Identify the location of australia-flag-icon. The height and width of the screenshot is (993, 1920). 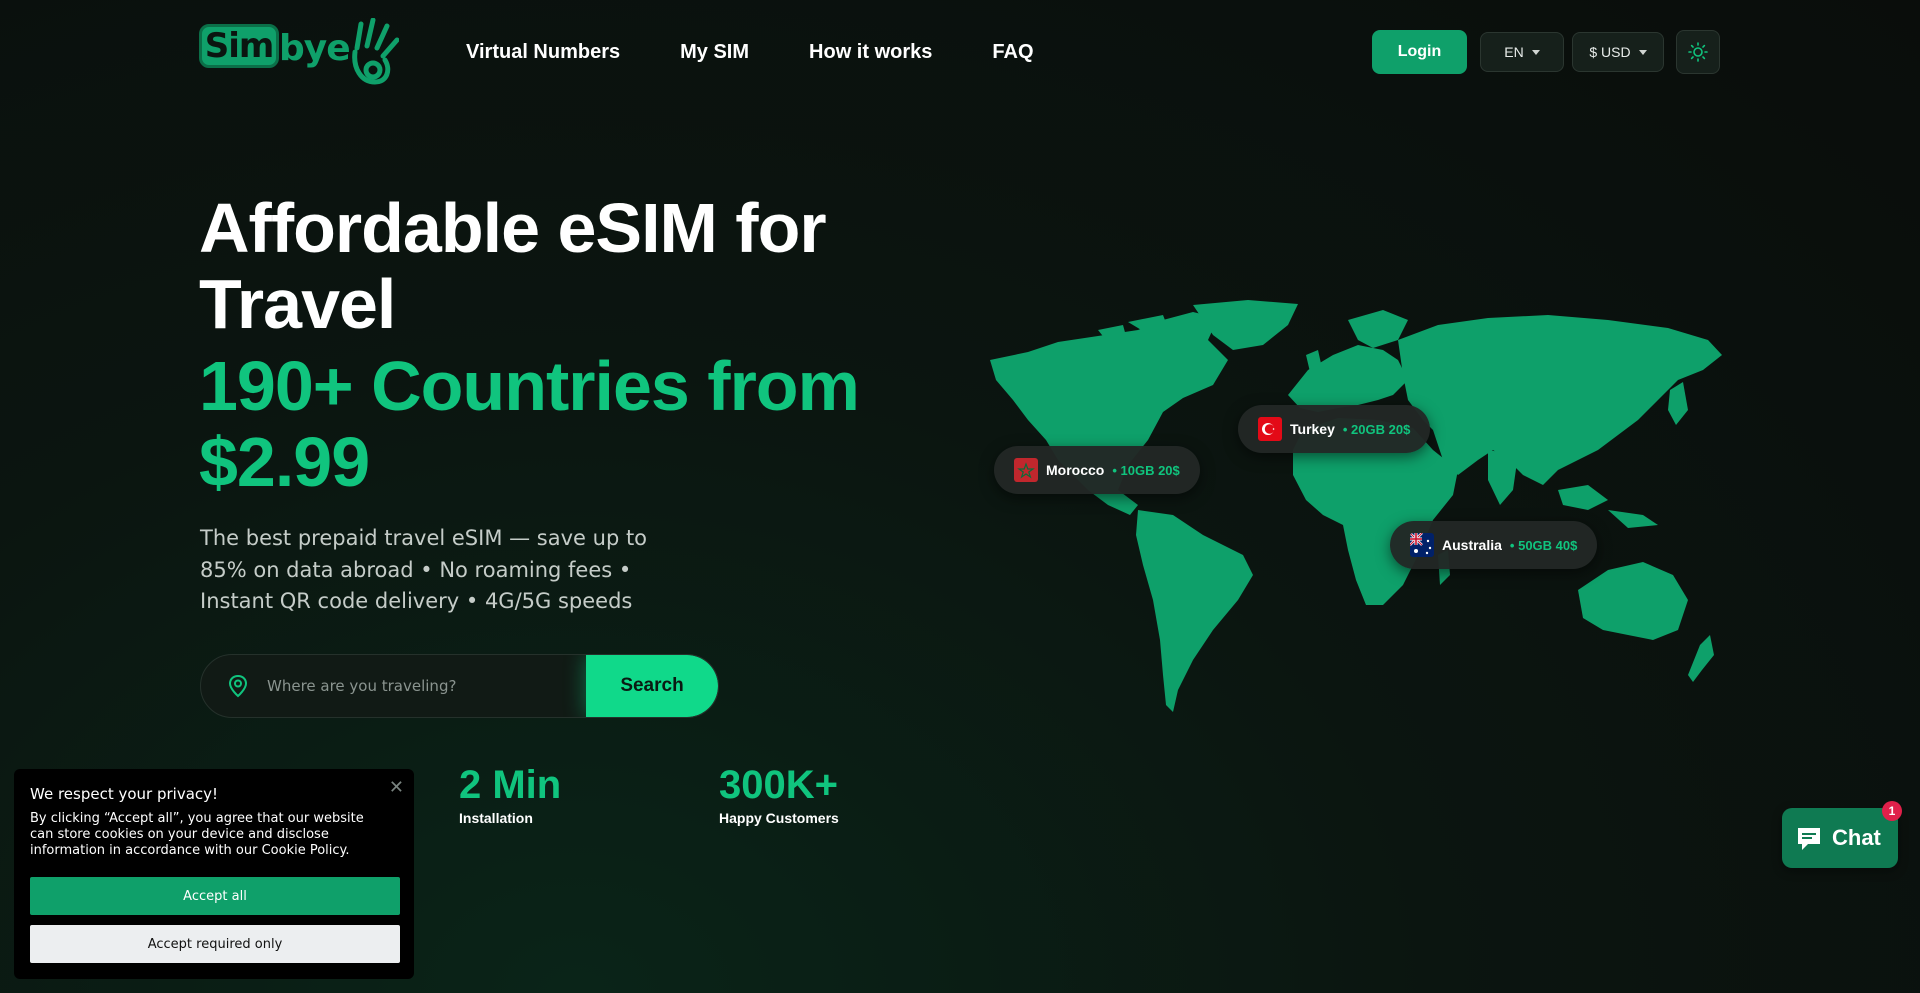
(1422, 545).